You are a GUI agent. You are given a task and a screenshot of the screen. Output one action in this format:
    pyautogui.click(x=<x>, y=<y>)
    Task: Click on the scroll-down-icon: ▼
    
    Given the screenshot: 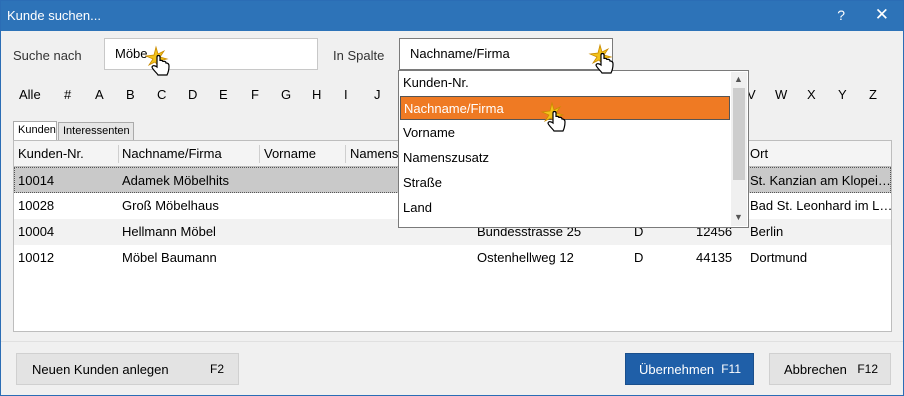 What is the action you would take?
    pyautogui.click(x=738, y=217)
    